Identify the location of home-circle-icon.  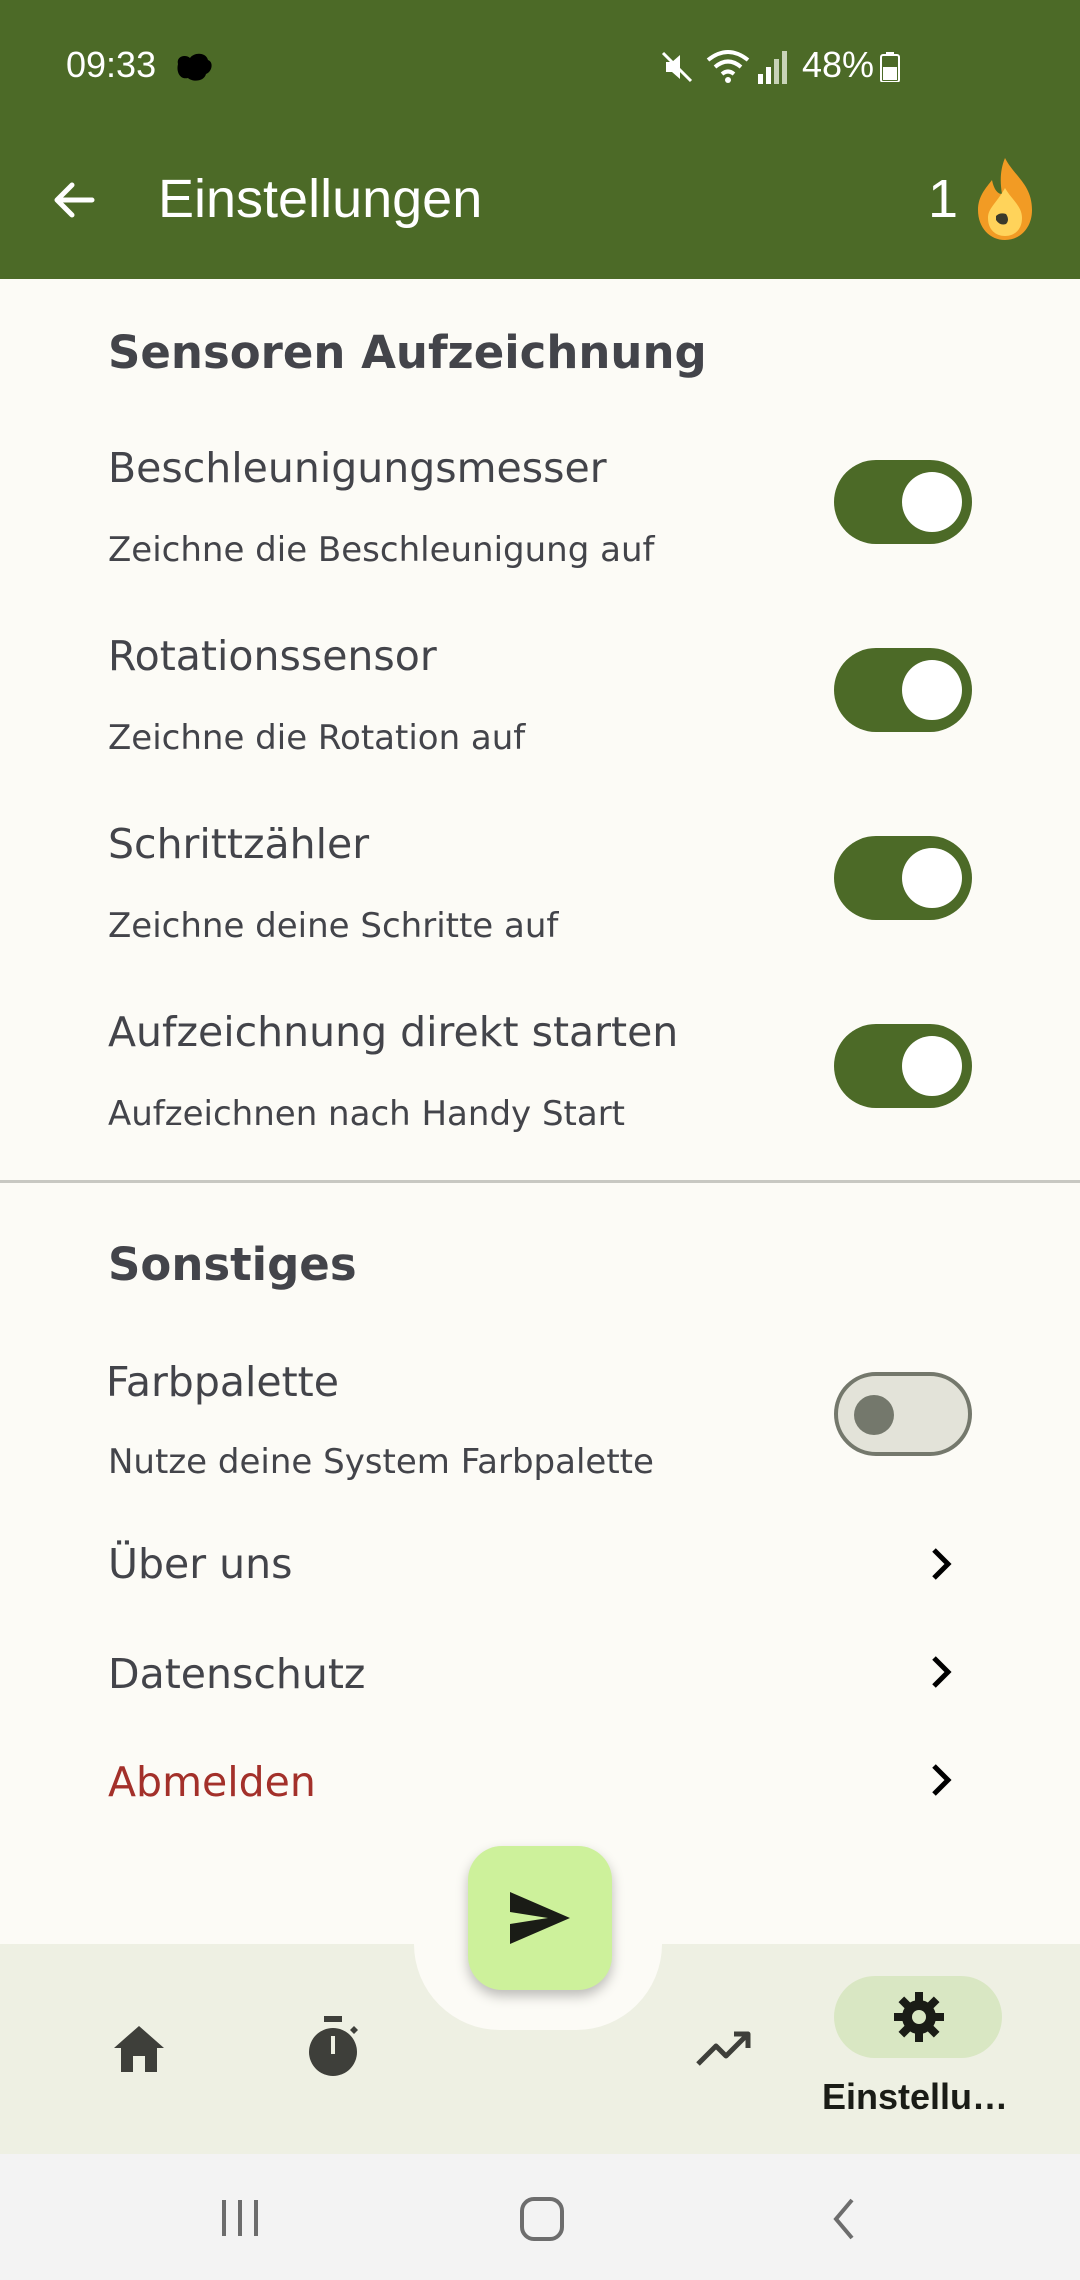
(542, 2219).